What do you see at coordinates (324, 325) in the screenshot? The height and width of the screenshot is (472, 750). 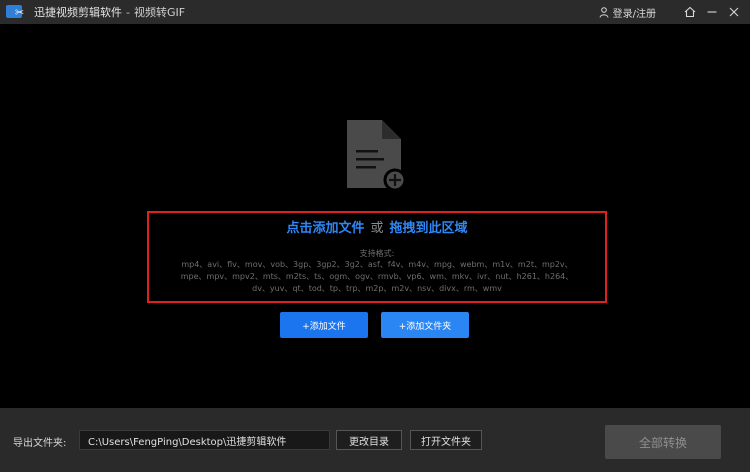 I see `add-file-button: +添加文件` at bounding box center [324, 325].